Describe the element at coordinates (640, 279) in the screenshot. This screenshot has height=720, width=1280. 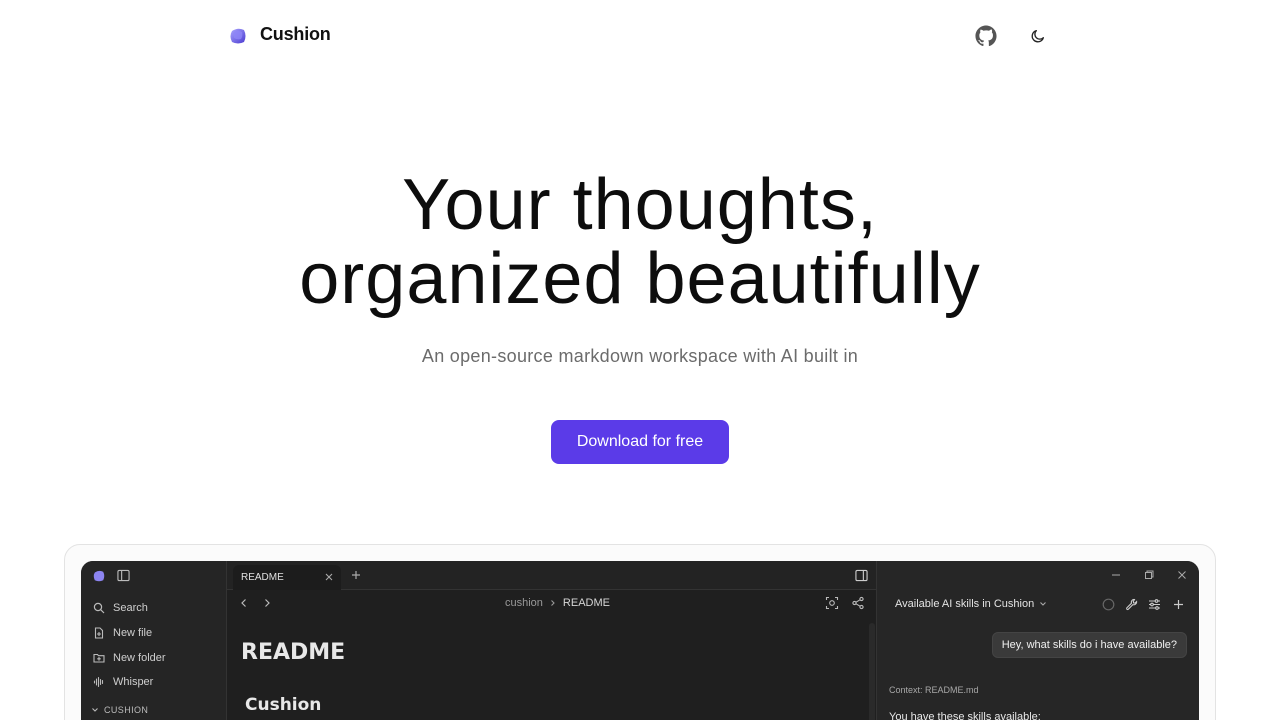
I see `hero-title-line-2: organized beautifully` at that location.